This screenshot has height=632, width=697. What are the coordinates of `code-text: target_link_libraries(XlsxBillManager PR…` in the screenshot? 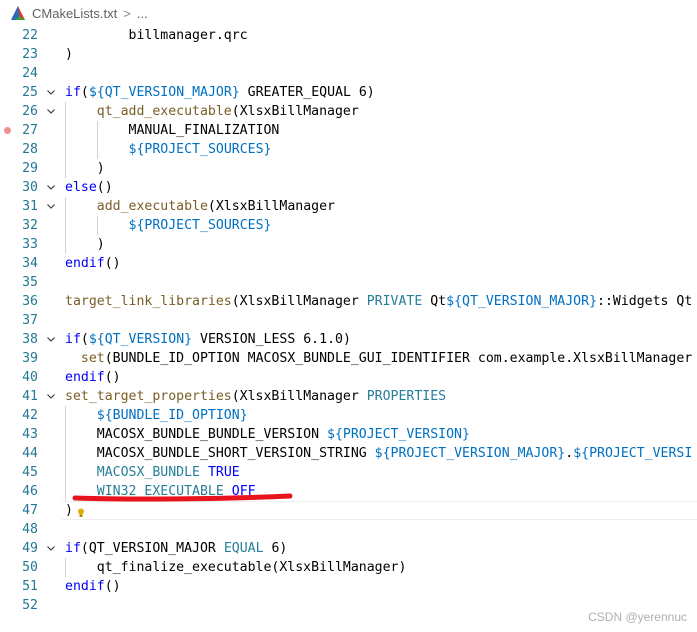 It's located at (378, 301).